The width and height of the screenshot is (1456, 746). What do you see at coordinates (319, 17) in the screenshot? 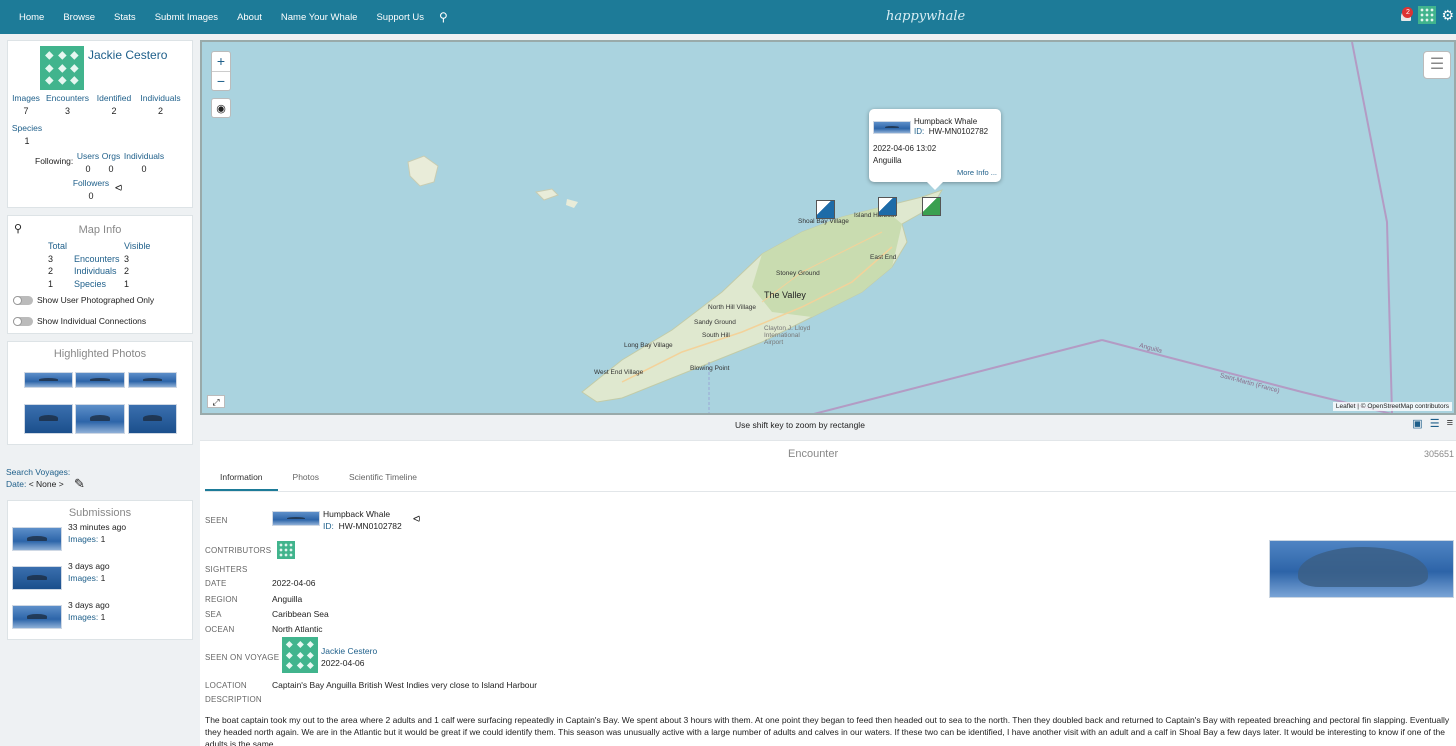
I see `nav-name-your-whale: Name Your Whale` at bounding box center [319, 17].